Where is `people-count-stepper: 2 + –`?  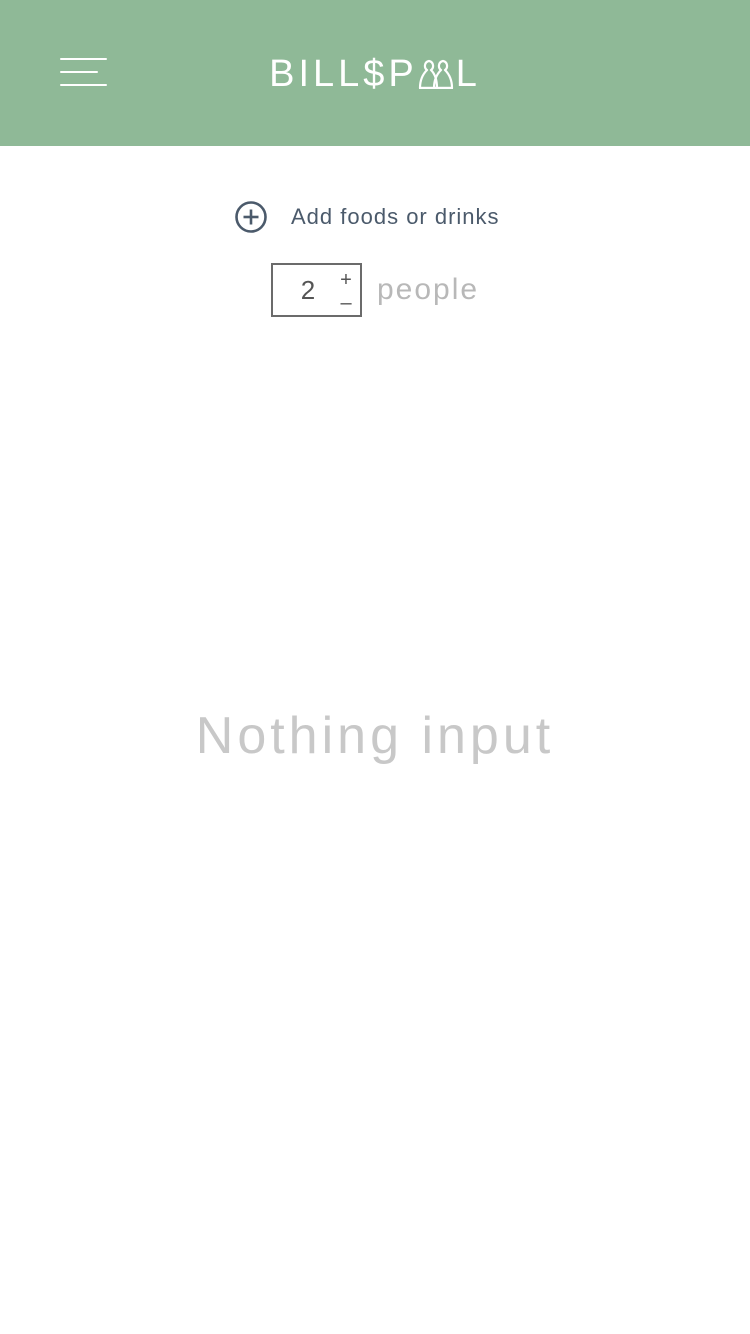
people-count-stepper: 2 + – is located at coordinates (316, 290).